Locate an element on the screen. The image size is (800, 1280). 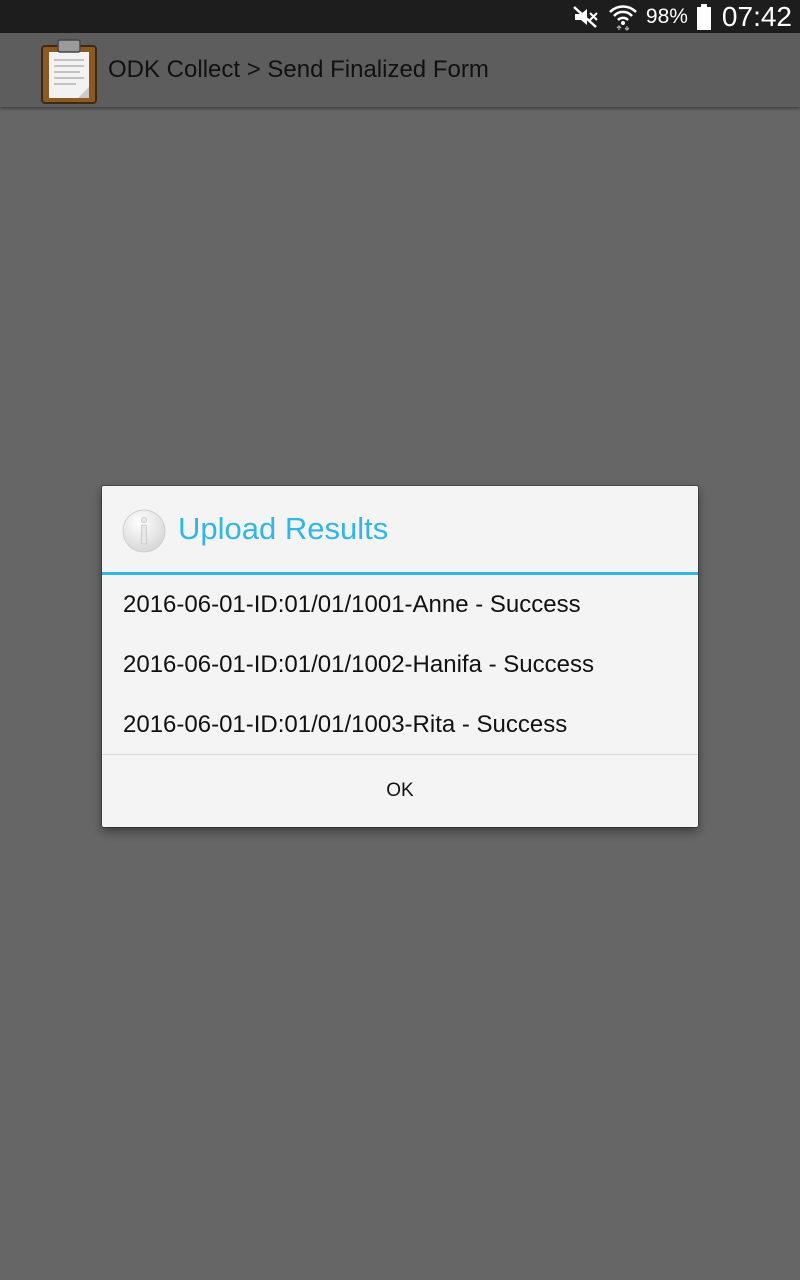
app-title: ODK Collect > Send Finalized Form is located at coordinates (298, 69).